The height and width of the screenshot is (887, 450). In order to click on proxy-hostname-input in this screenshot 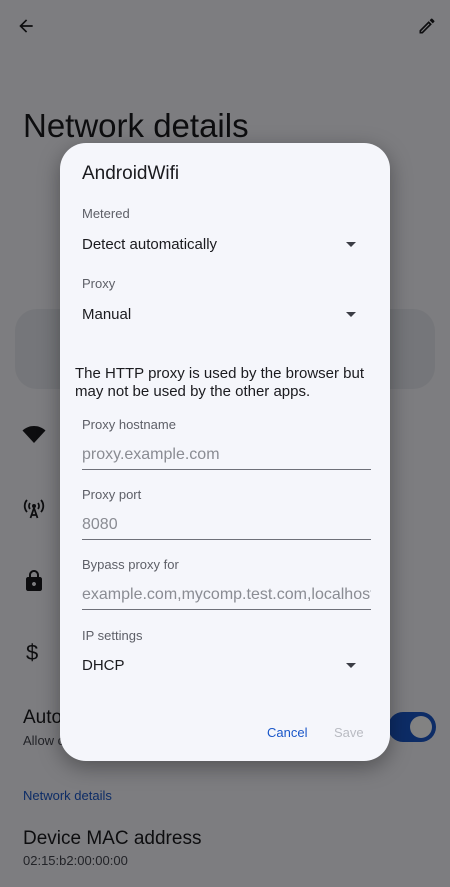, I will do `click(226, 455)`.